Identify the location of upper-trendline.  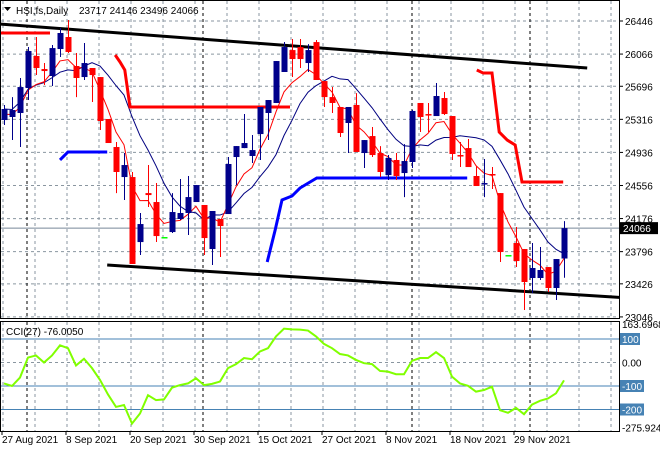
(294, 46).